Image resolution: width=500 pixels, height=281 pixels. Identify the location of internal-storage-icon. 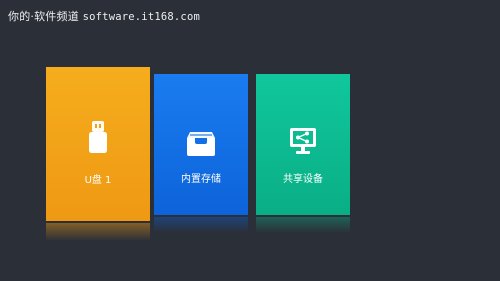
(201, 145).